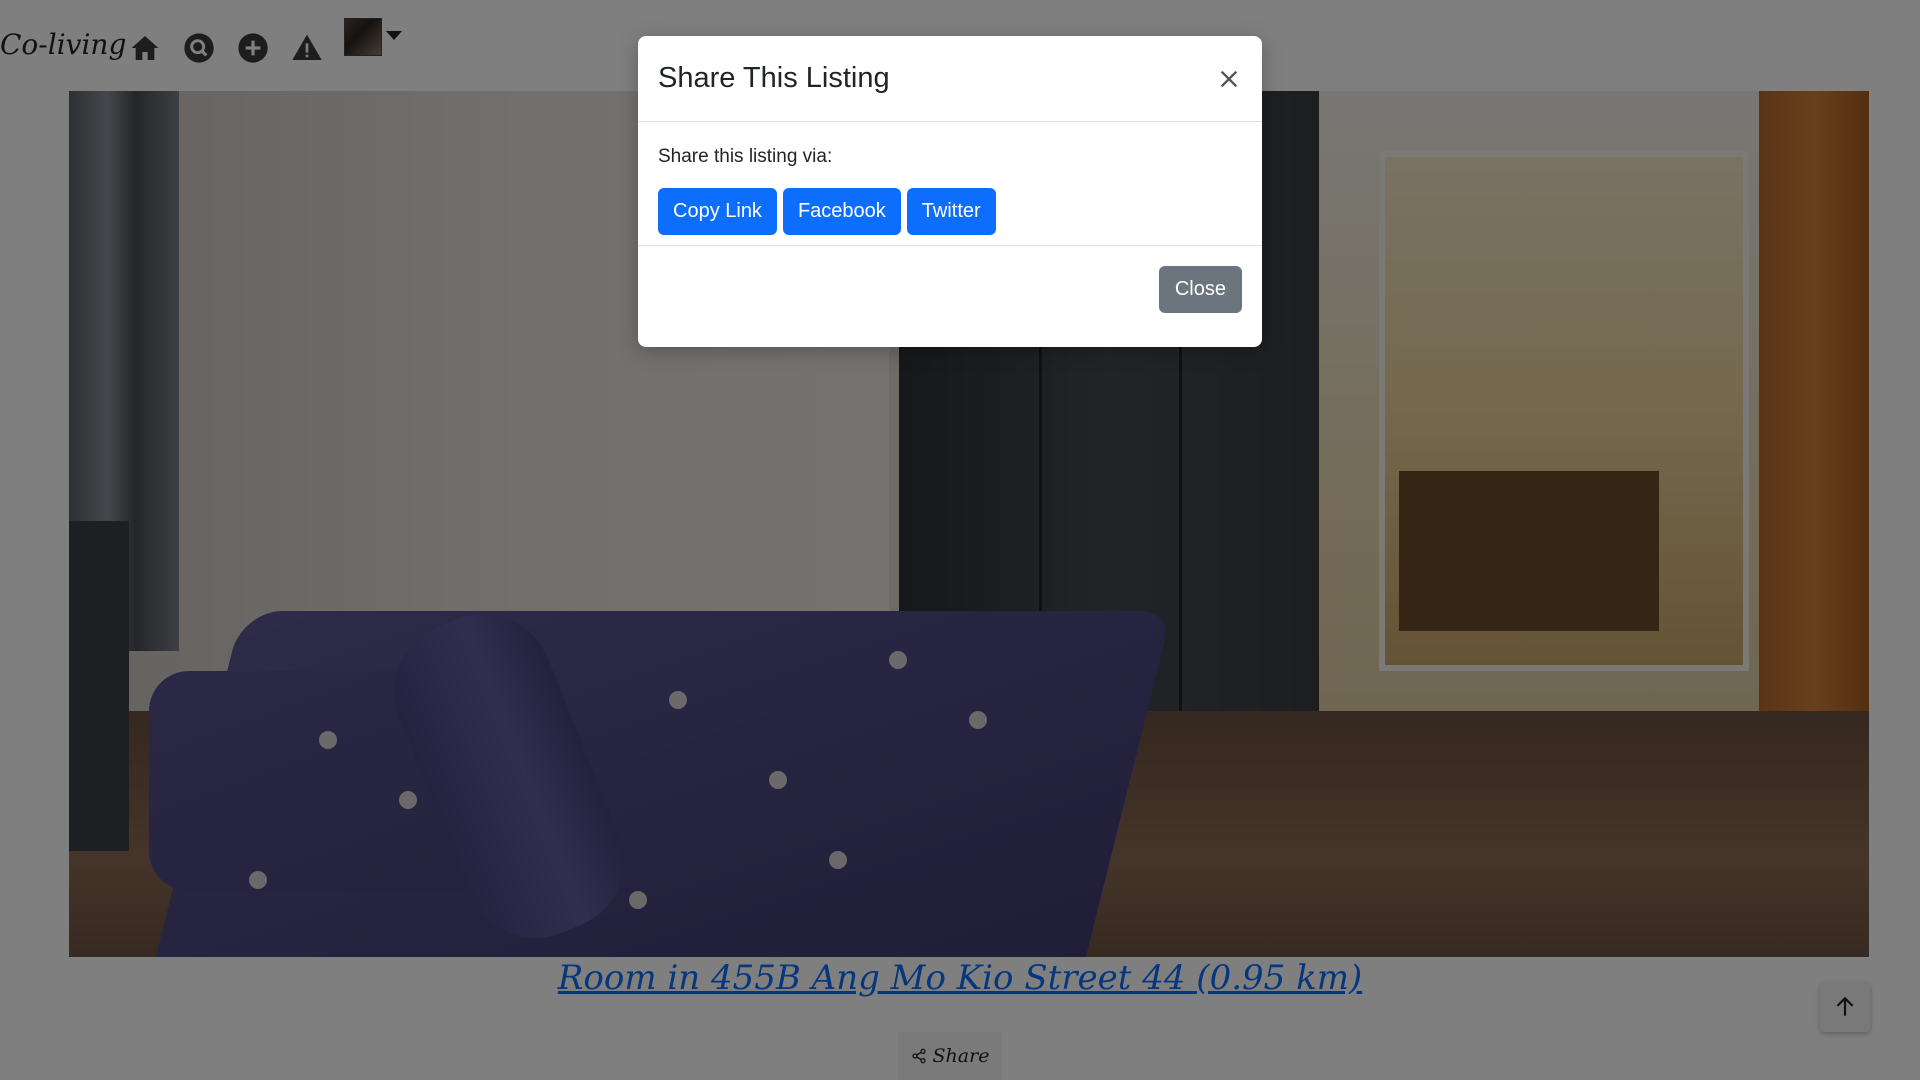  What do you see at coordinates (745, 156) in the screenshot?
I see `share-prompt: Share this listing via:` at bounding box center [745, 156].